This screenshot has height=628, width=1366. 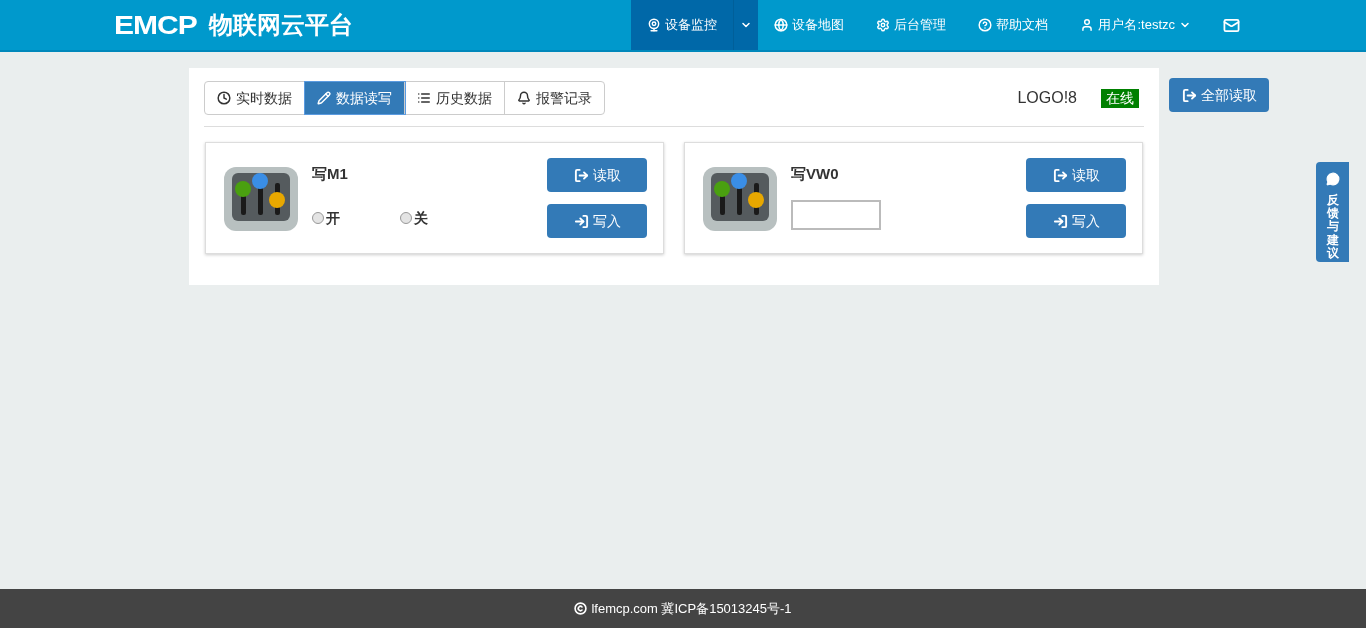 I want to click on nav-item: 用户名:testzc, so click(x=1135, y=25).